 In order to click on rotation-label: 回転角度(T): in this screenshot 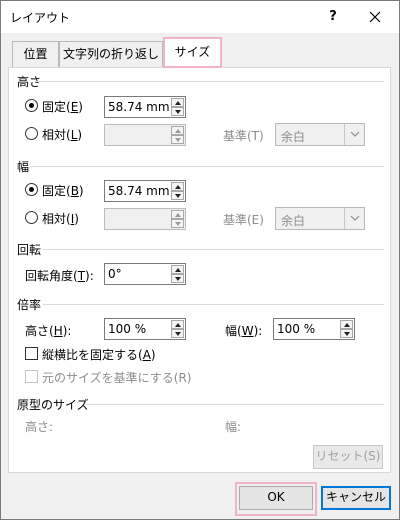, I will do `click(59, 276)`.